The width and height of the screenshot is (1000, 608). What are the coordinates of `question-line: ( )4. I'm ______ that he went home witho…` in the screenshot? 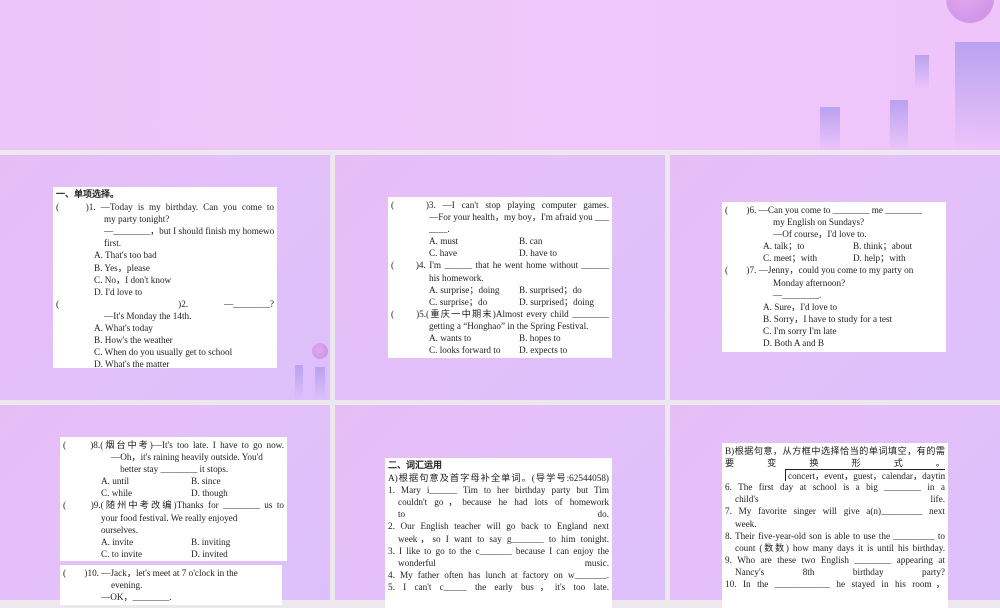 It's located at (500, 265).